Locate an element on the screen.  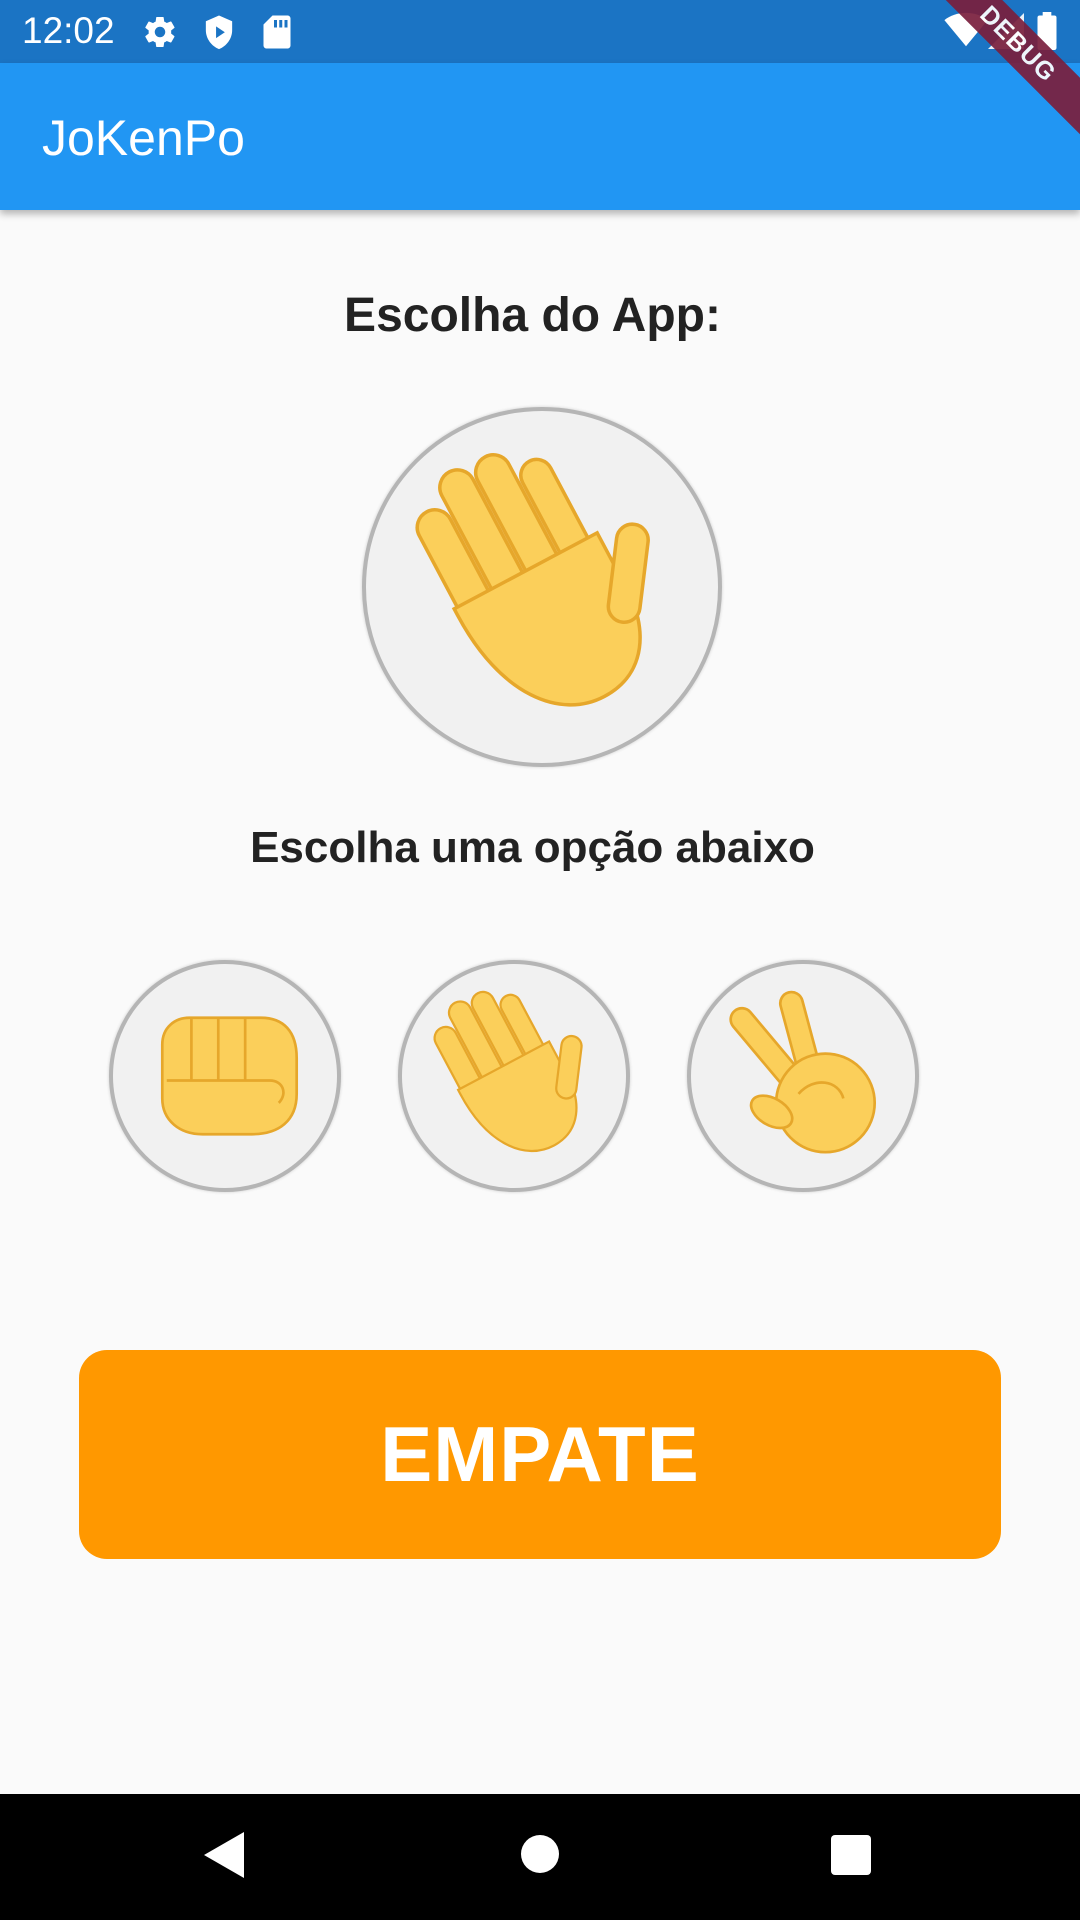
gear-icon is located at coordinates (160, 32).